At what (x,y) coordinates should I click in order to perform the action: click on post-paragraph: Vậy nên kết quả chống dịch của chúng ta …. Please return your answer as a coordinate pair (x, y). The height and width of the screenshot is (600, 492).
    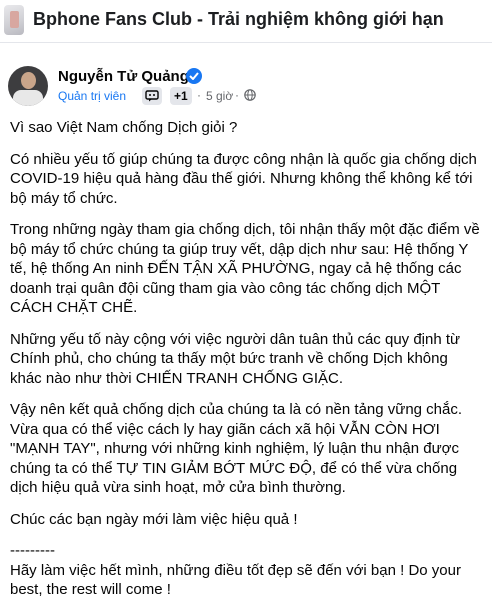
    Looking at the image, I should click on (236, 448).